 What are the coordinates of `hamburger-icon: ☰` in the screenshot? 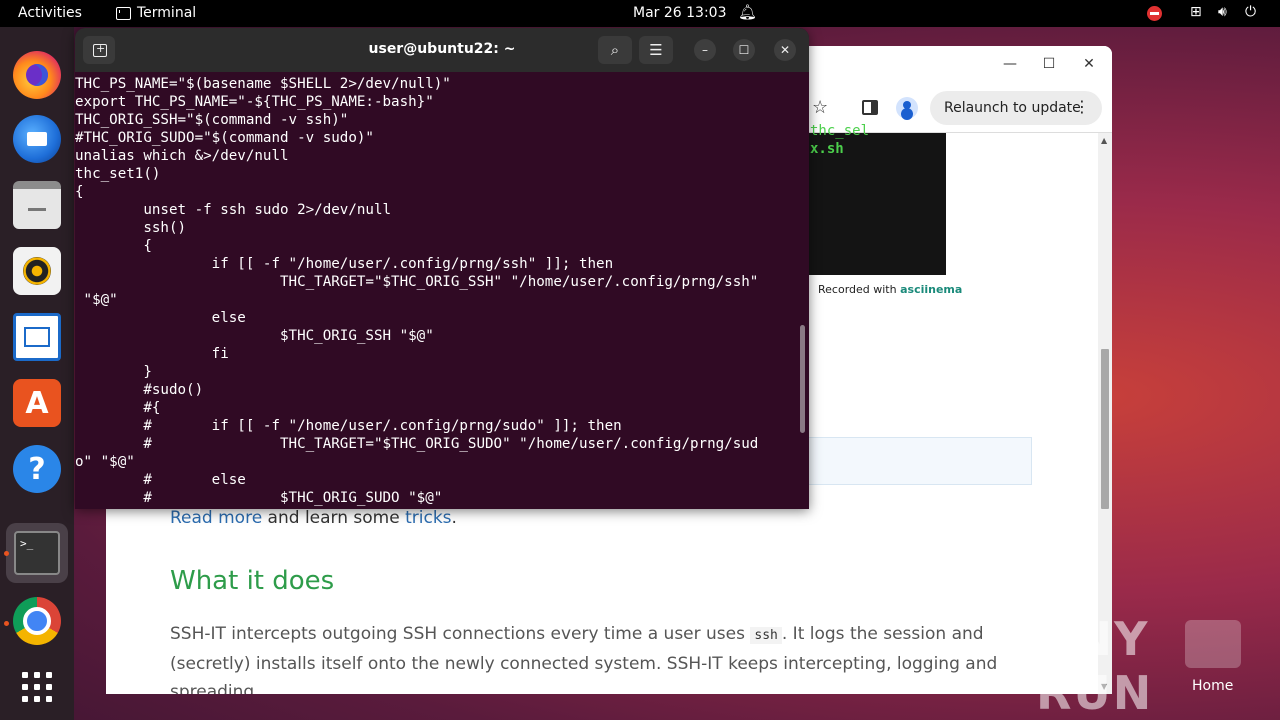 It's located at (656, 50).